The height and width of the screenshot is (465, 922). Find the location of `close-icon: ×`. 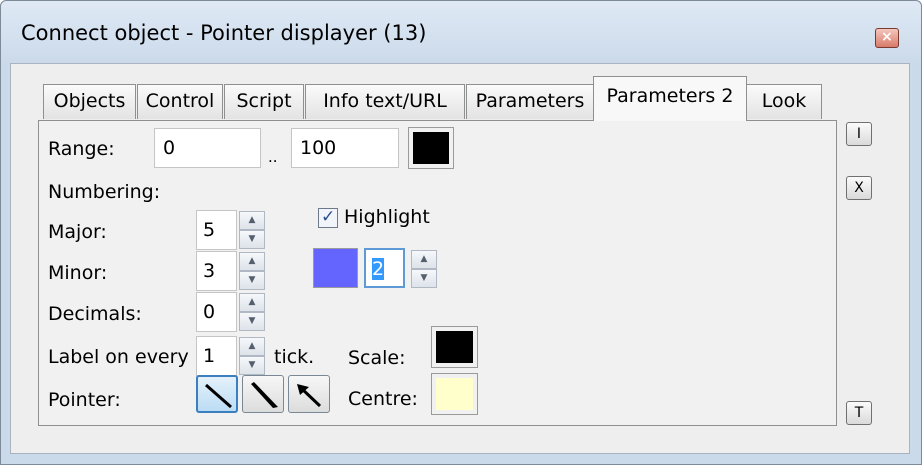

close-icon: × is located at coordinates (887, 37).